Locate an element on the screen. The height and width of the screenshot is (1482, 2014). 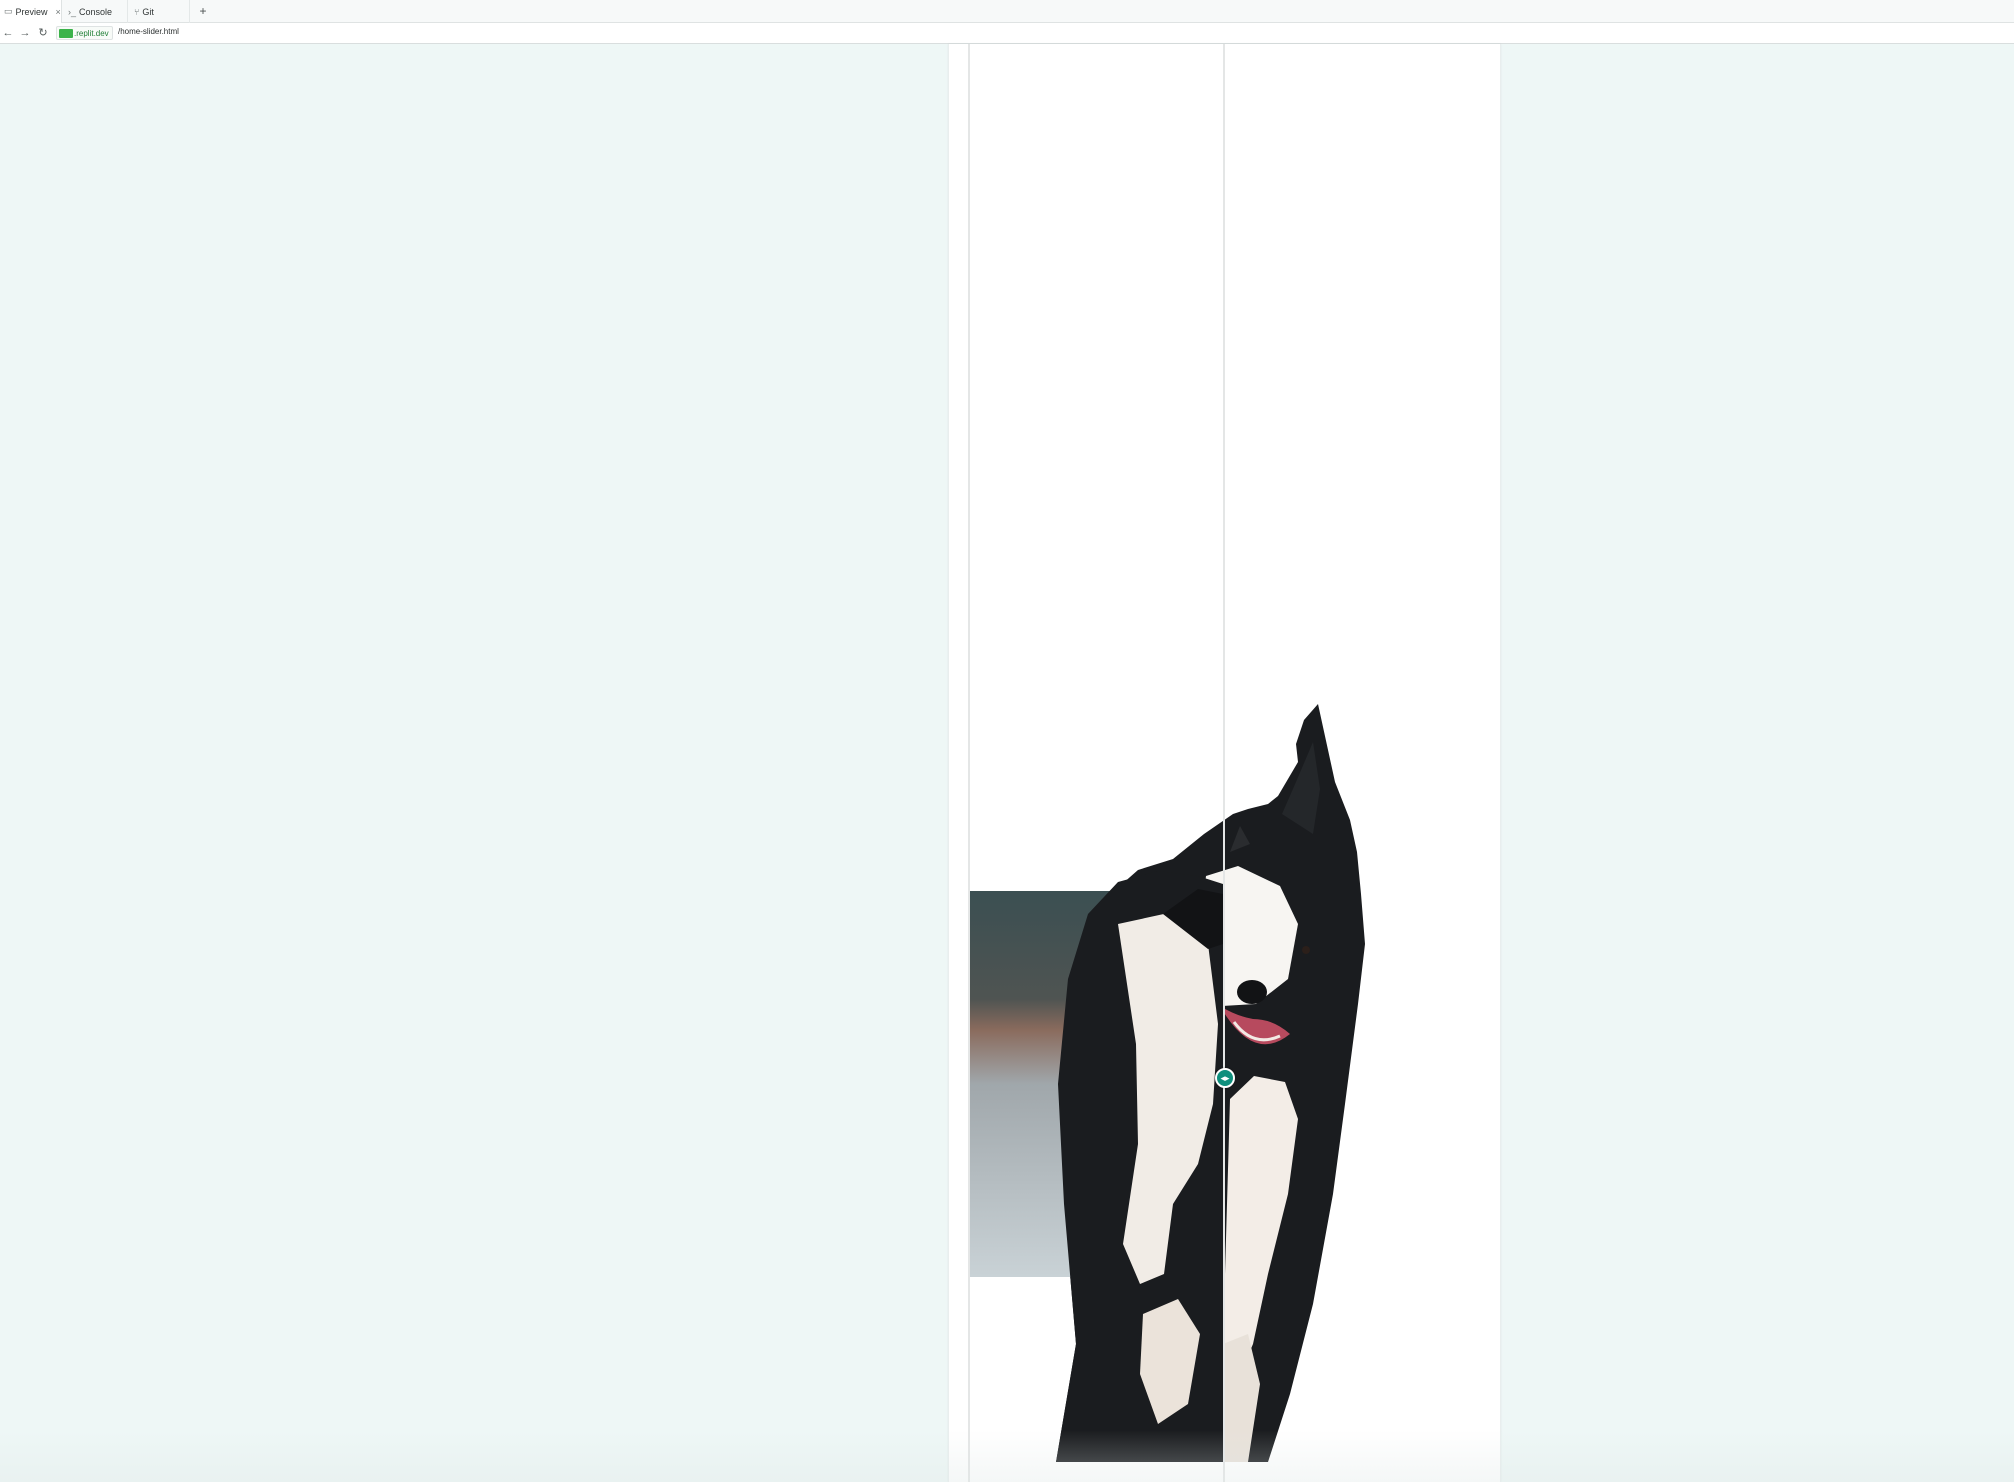
tab-console-label: Console is located at coordinates (96, 11).